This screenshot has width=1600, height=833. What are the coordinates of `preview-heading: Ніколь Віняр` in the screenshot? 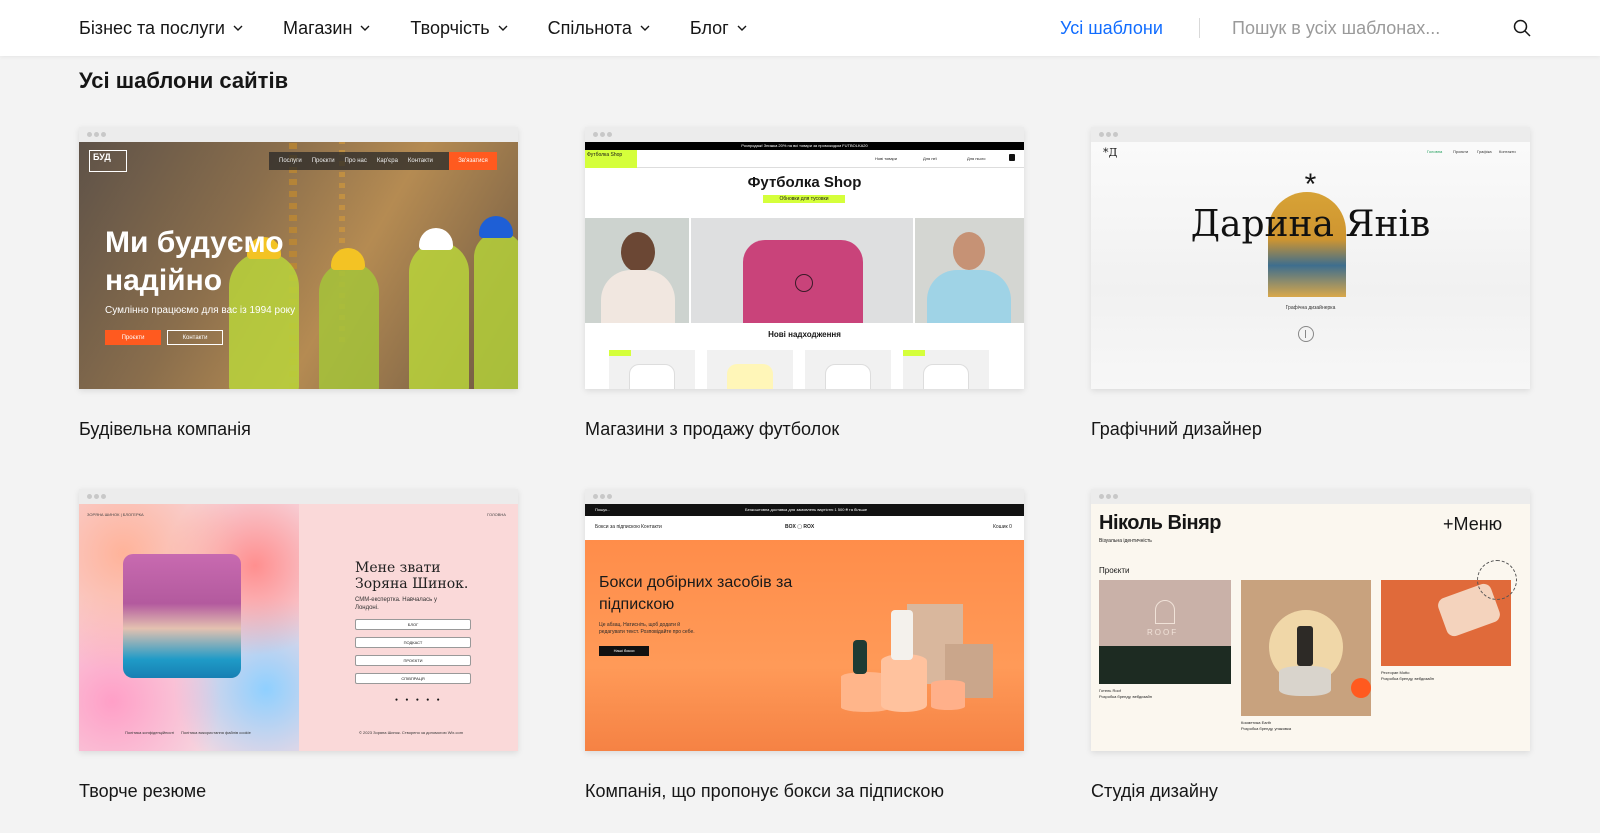 It's located at (1160, 523).